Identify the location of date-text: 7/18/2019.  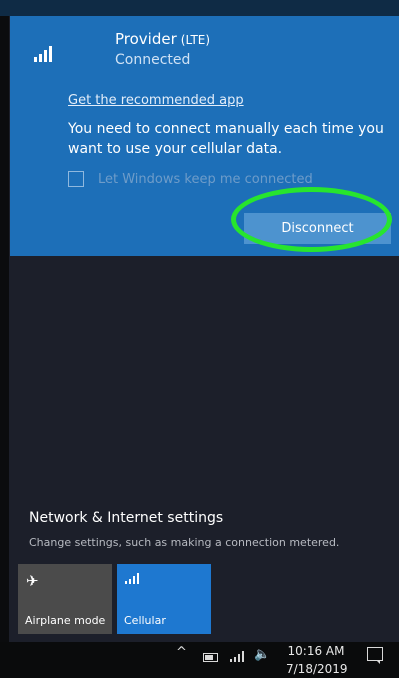
(317, 669).